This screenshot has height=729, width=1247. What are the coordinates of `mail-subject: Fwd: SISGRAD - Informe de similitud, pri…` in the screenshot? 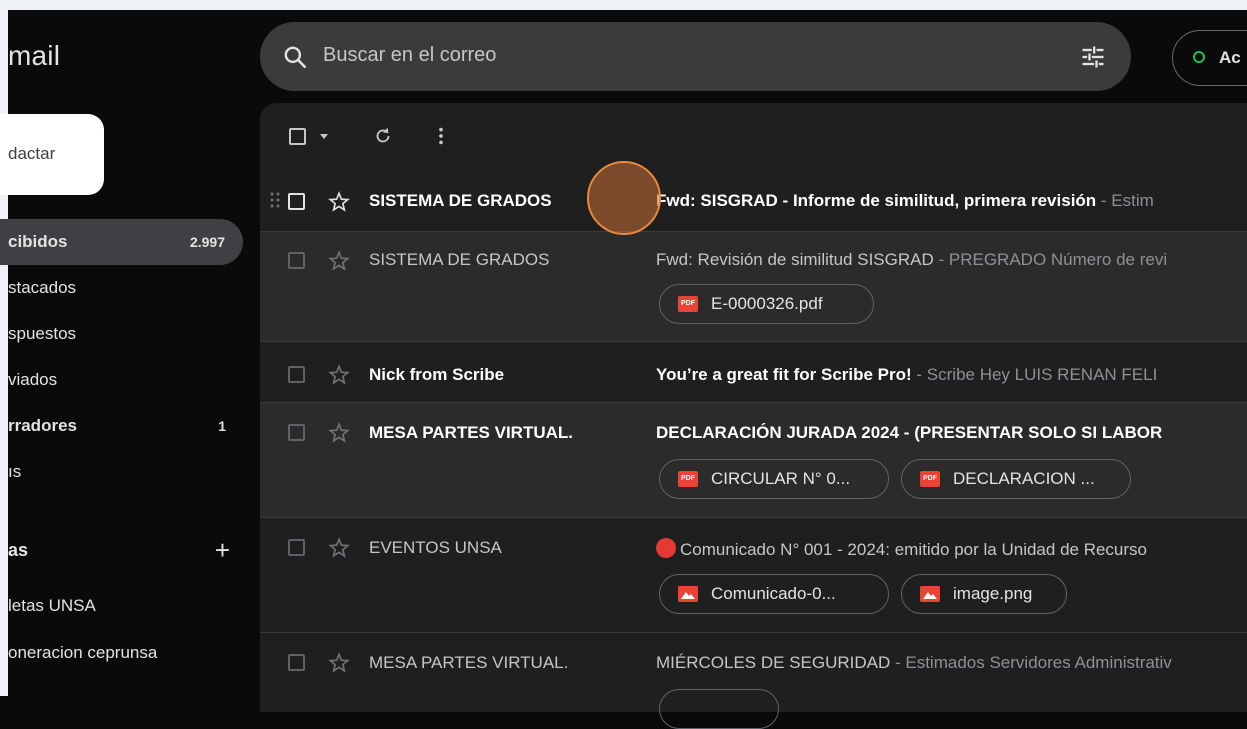 It's located at (876, 200).